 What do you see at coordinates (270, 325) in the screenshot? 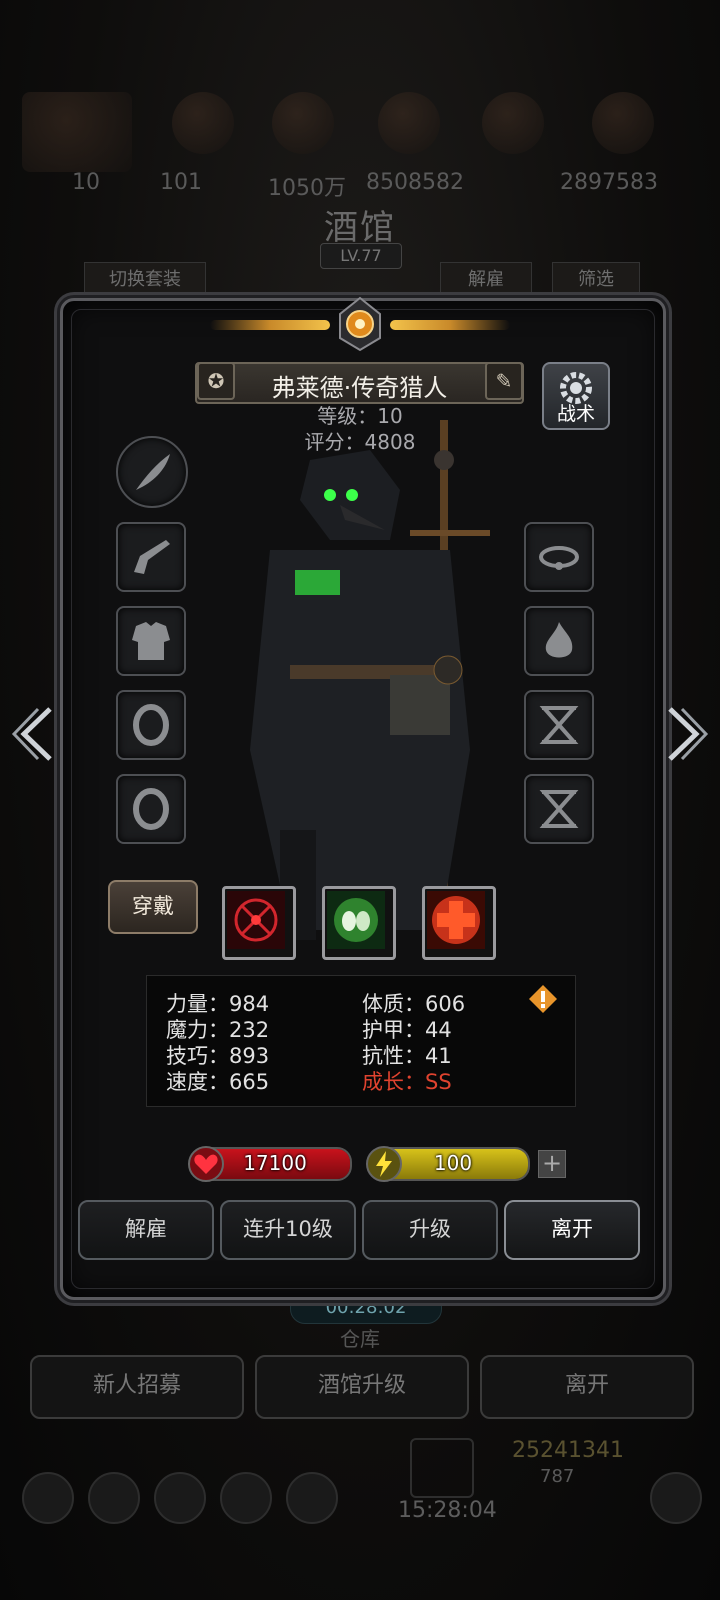
I see `crest-wing-left` at bounding box center [270, 325].